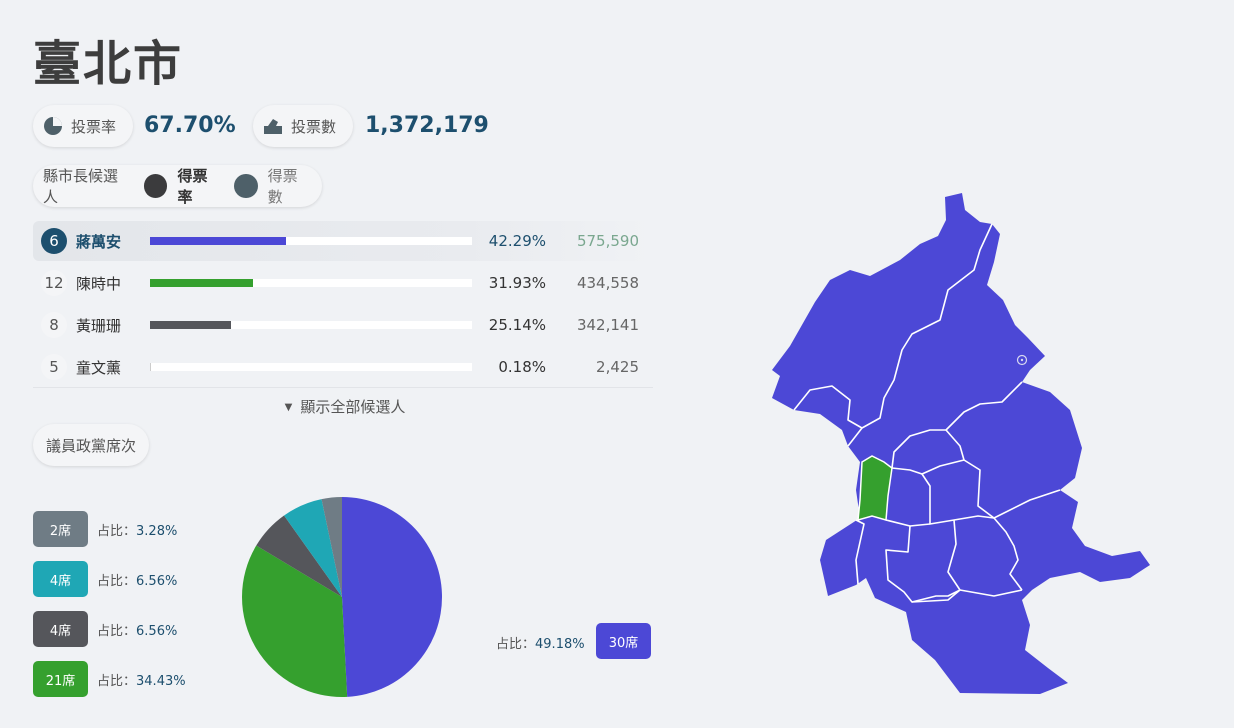 Image resolution: width=1234 pixels, height=728 pixels. Describe the element at coordinates (161, 681) in the screenshot. I see `ratio-value: 34.43%` at that location.